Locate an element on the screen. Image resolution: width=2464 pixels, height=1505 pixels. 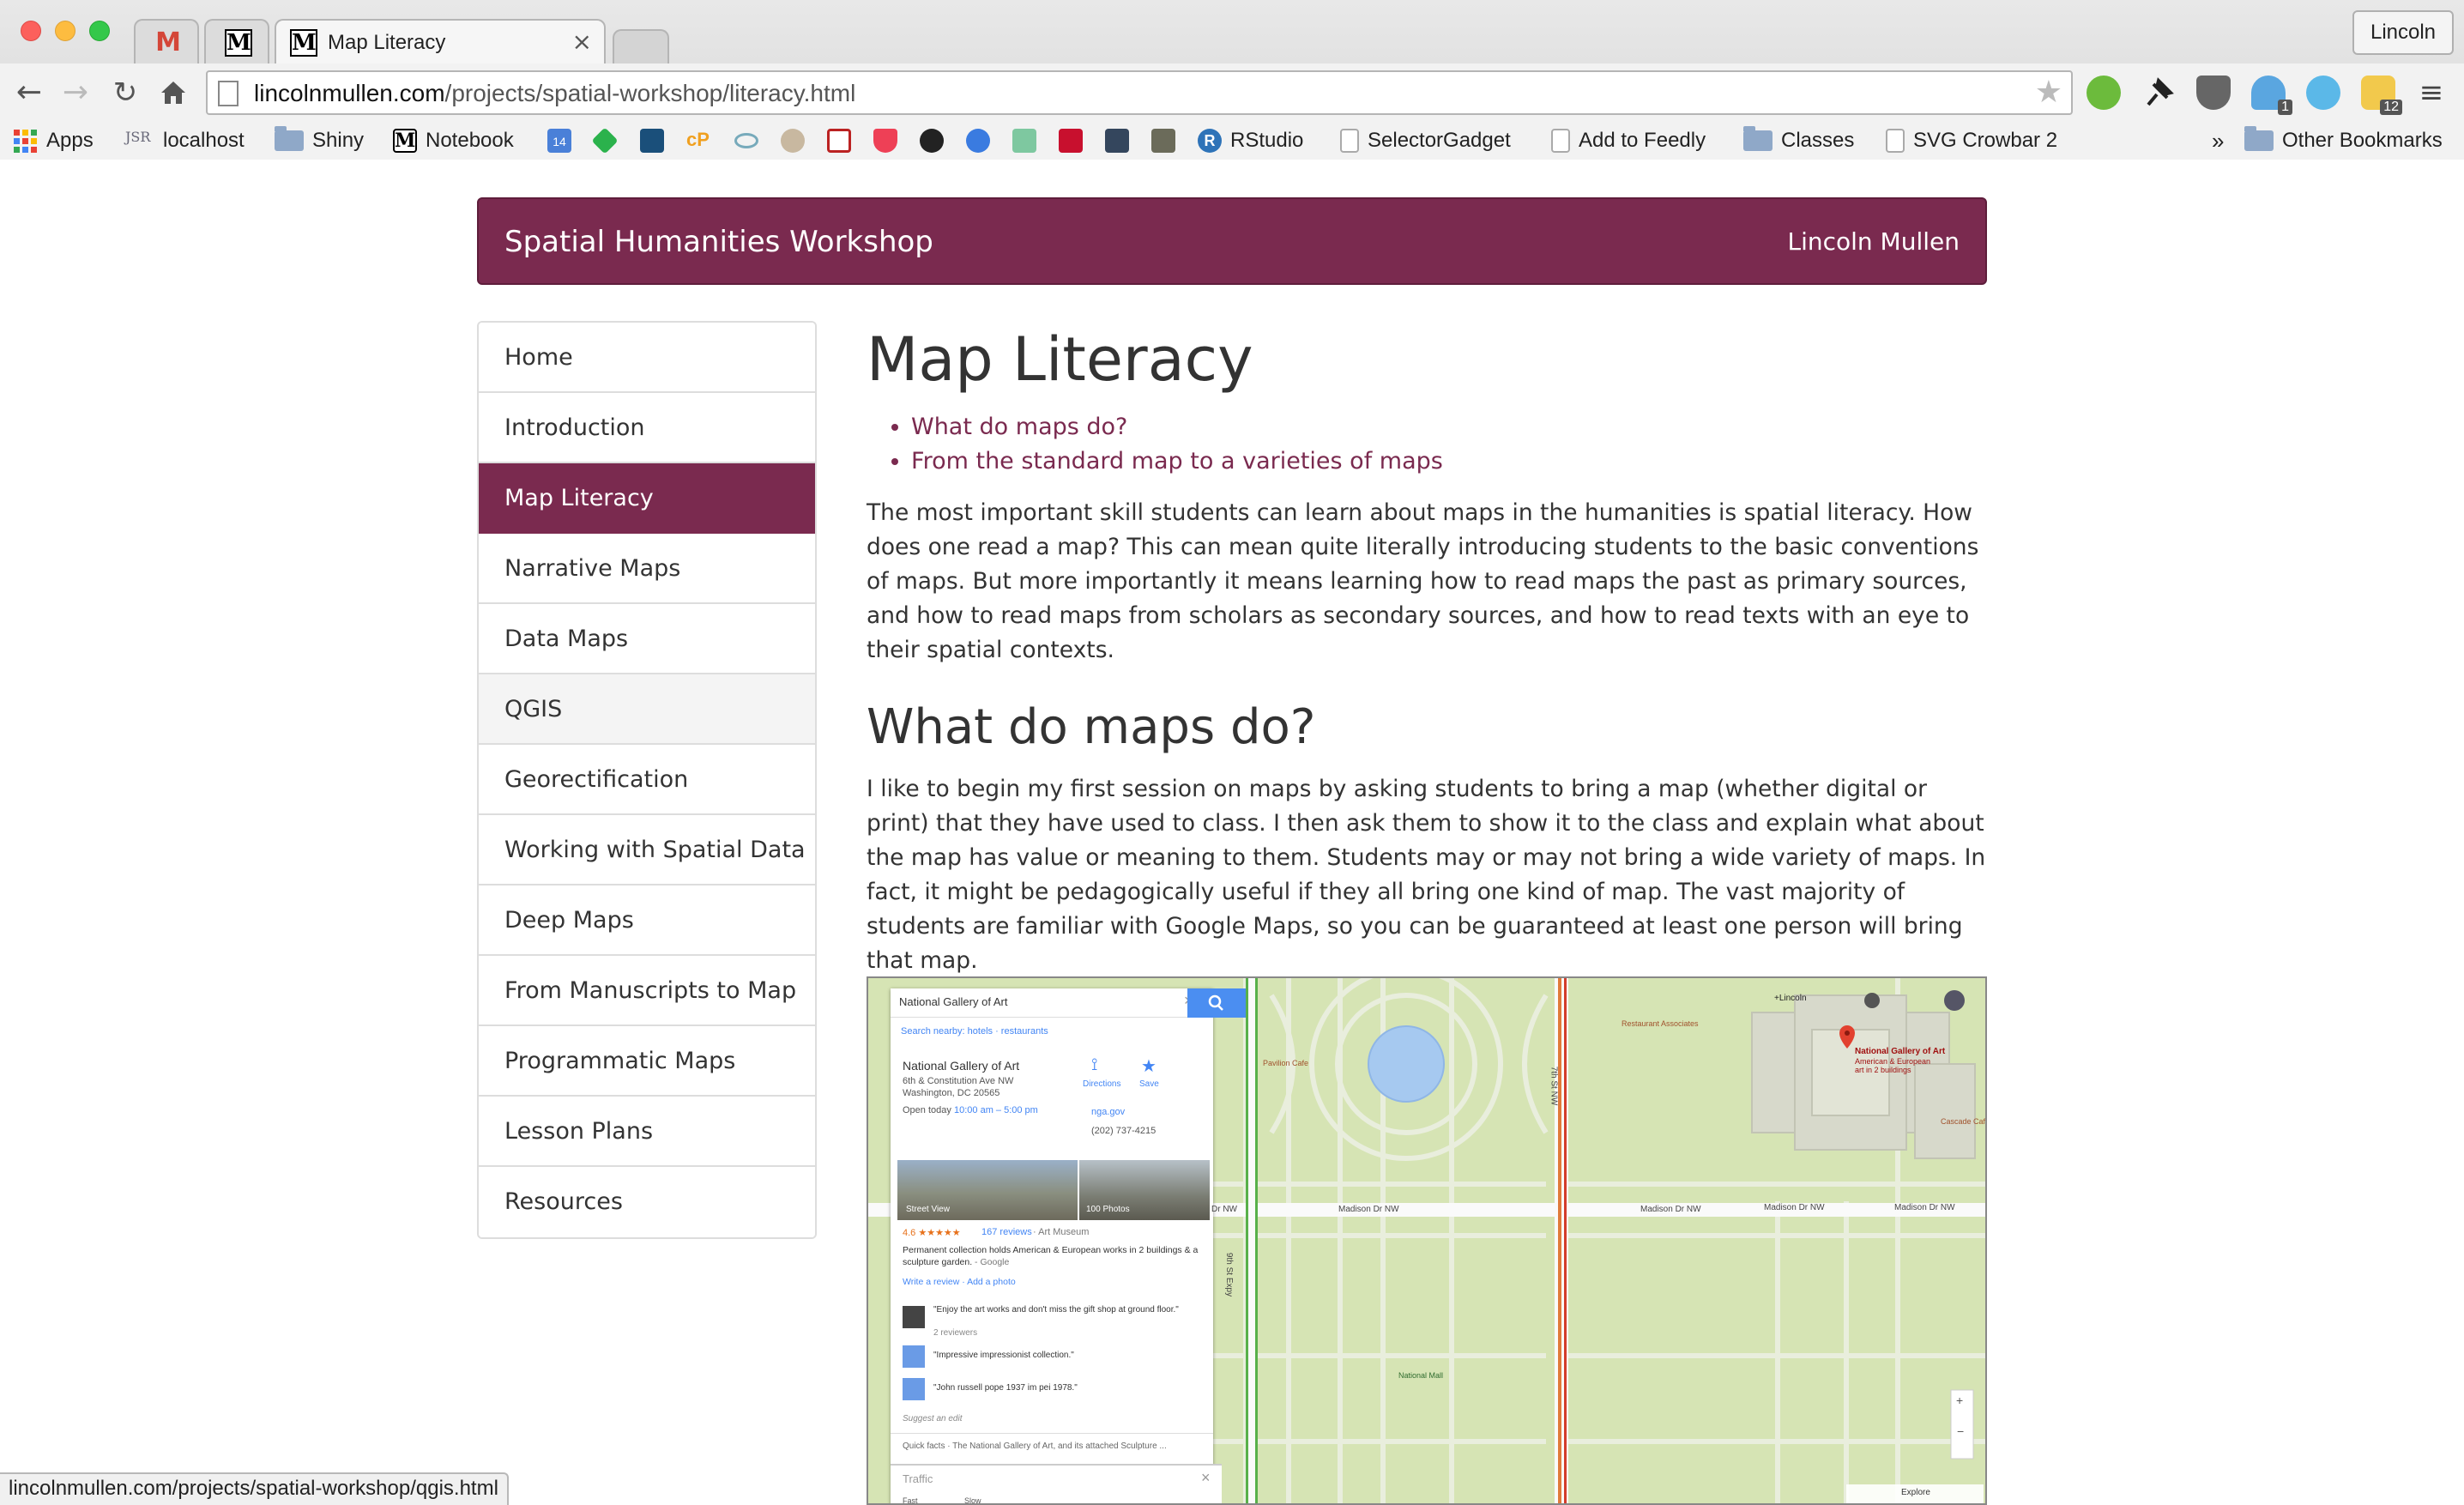
bookmark-feedly is located at coordinates (607, 141).